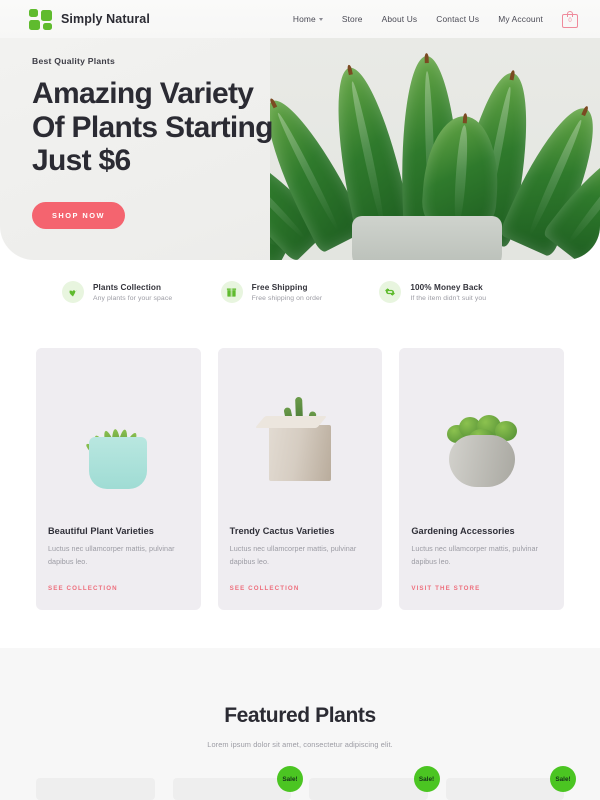  What do you see at coordinates (520, 19) in the screenshot?
I see `nav-item-my-account: My Account` at bounding box center [520, 19].